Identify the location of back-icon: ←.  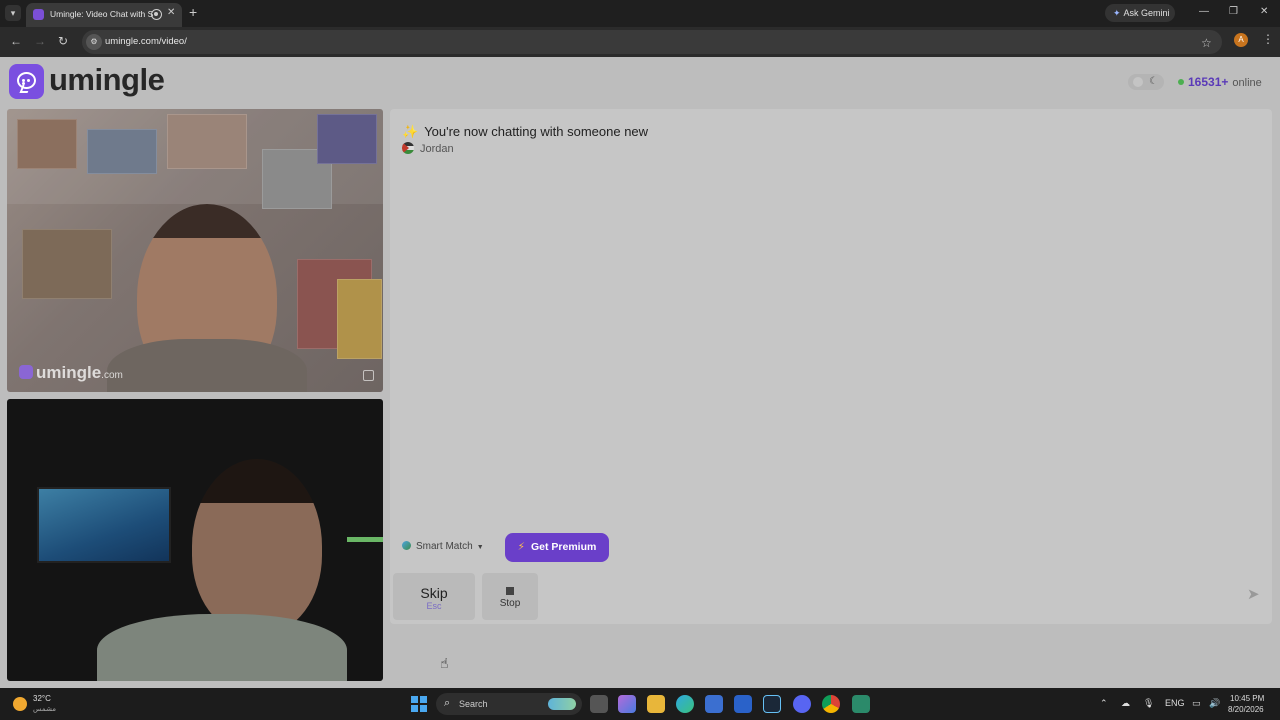
(16, 41).